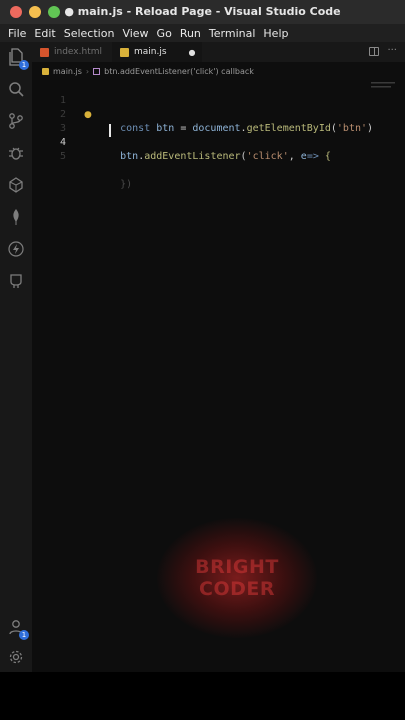 The width and height of the screenshot is (405, 720). What do you see at coordinates (24, 635) in the screenshot?
I see `account-badge: 1` at bounding box center [24, 635].